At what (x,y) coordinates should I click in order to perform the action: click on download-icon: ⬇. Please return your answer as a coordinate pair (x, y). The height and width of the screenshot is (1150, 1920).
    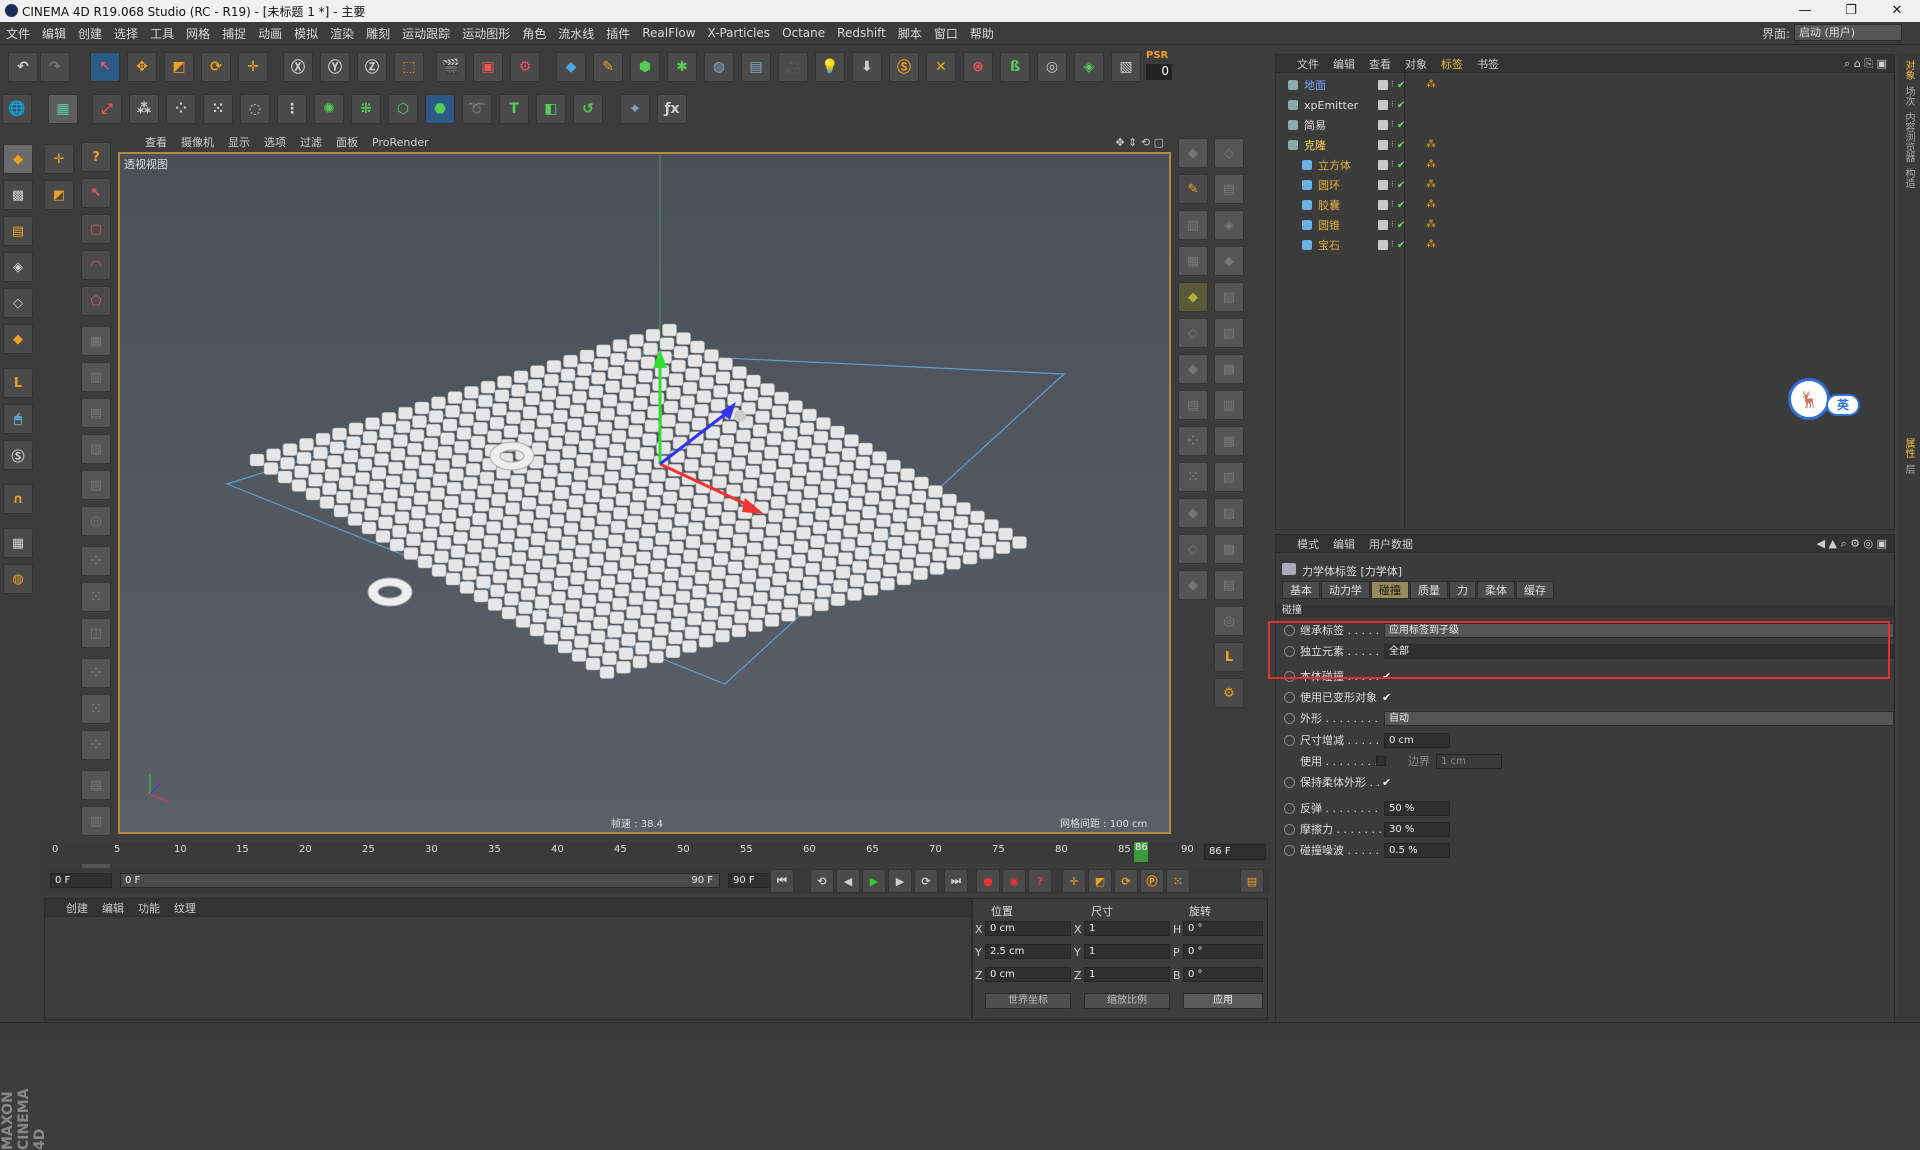
    Looking at the image, I should click on (867, 67).